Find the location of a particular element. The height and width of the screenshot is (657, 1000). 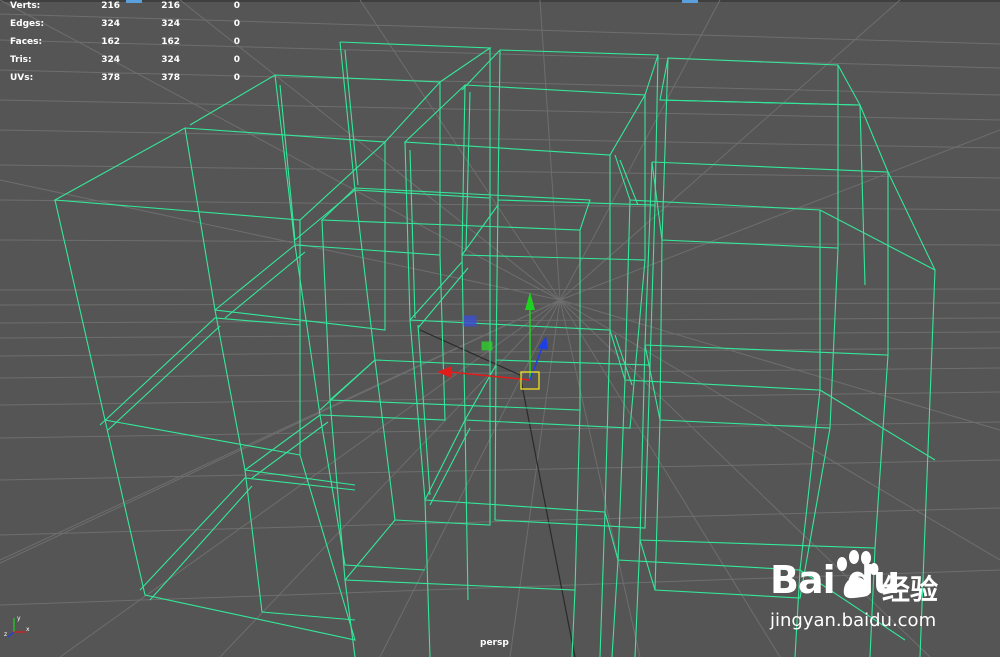

watermark-brand: Bai du is located at coordinates (835, 580).